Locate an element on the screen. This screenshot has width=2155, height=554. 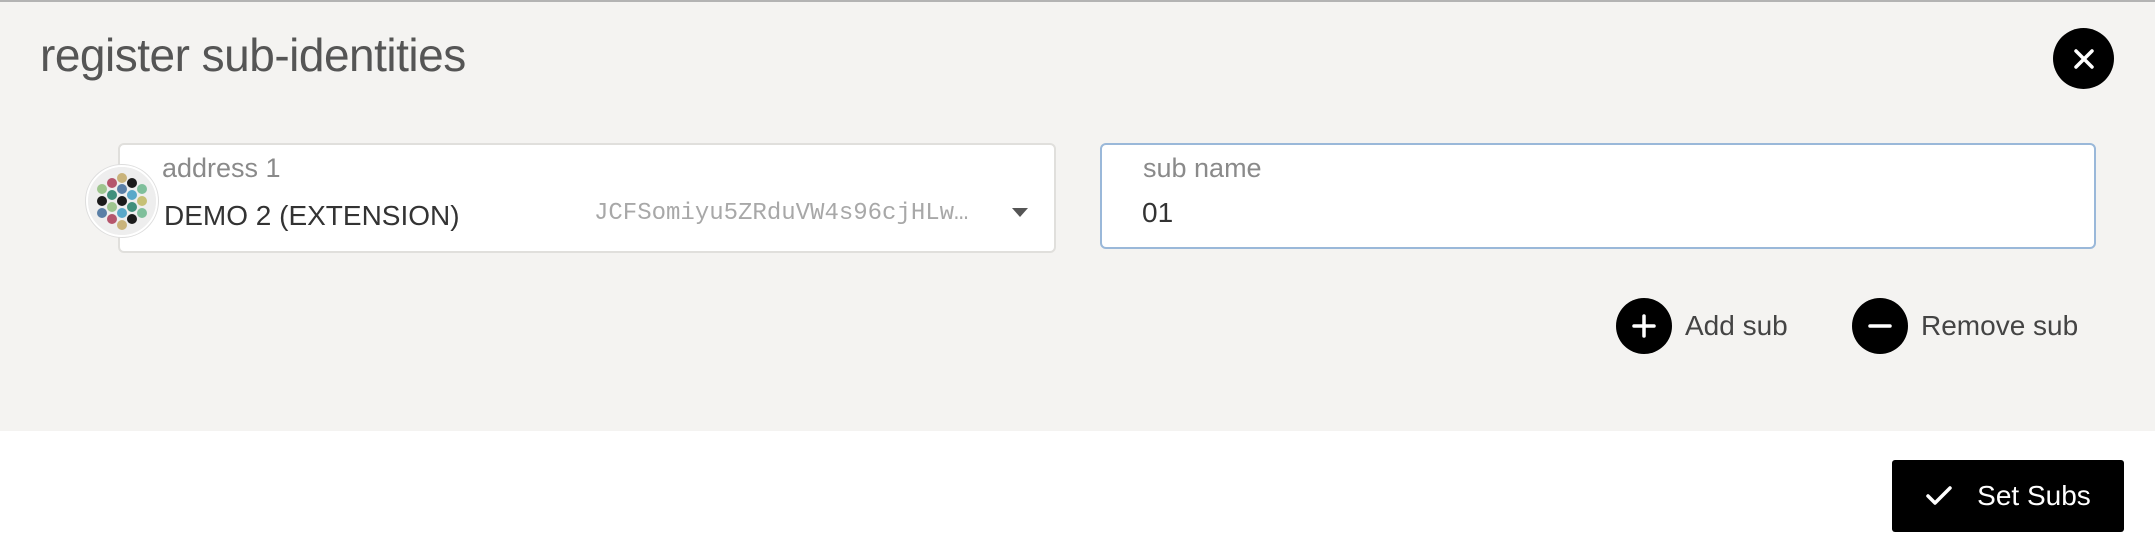
remove-sub-label: Remove sub is located at coordinates (2000, 325).